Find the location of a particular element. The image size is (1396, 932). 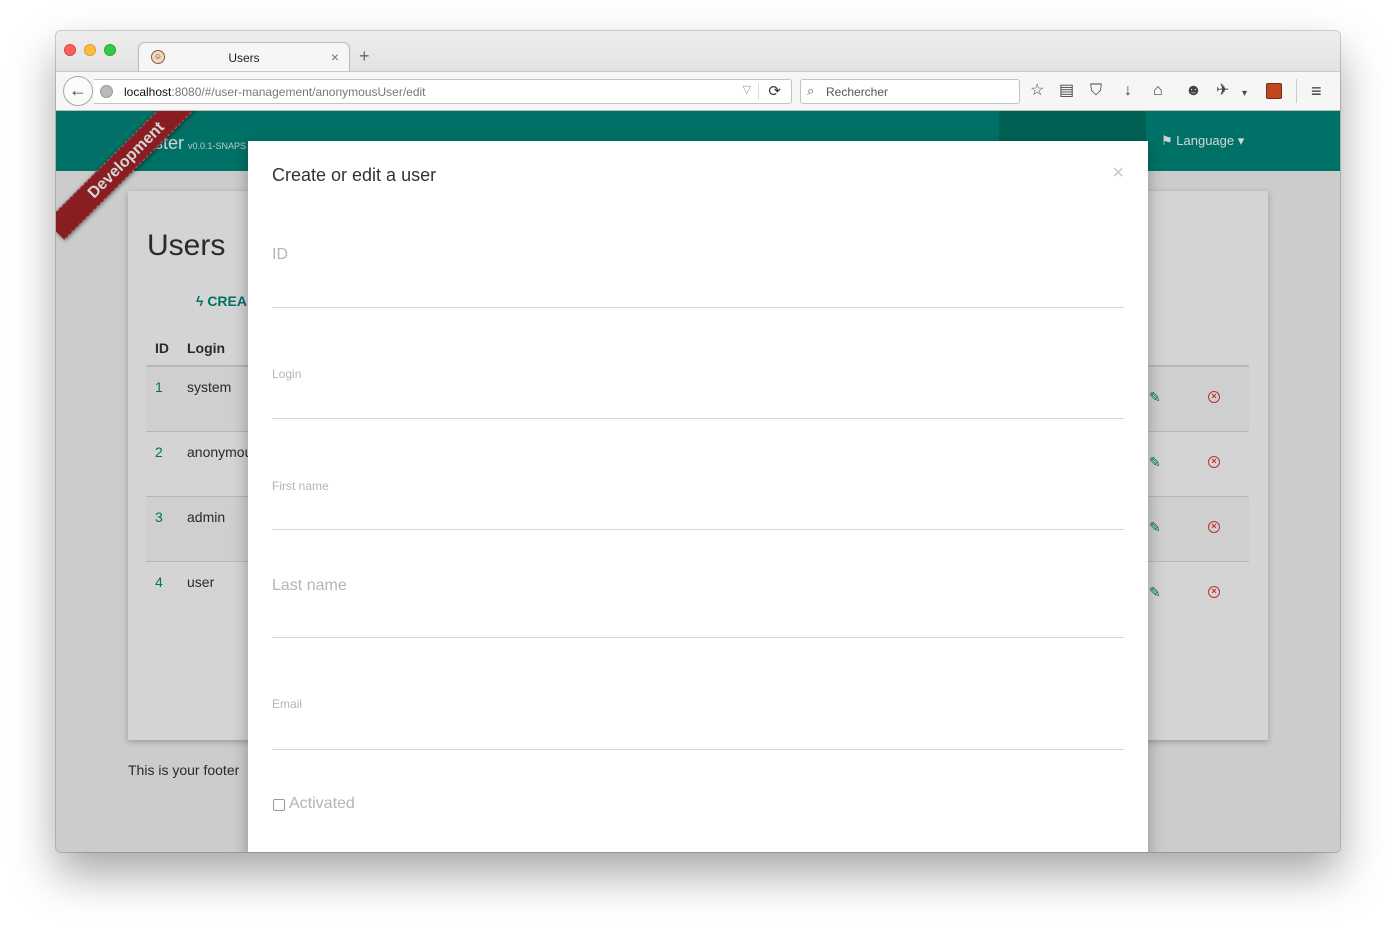

email-input is located at coordinates (698, 734).